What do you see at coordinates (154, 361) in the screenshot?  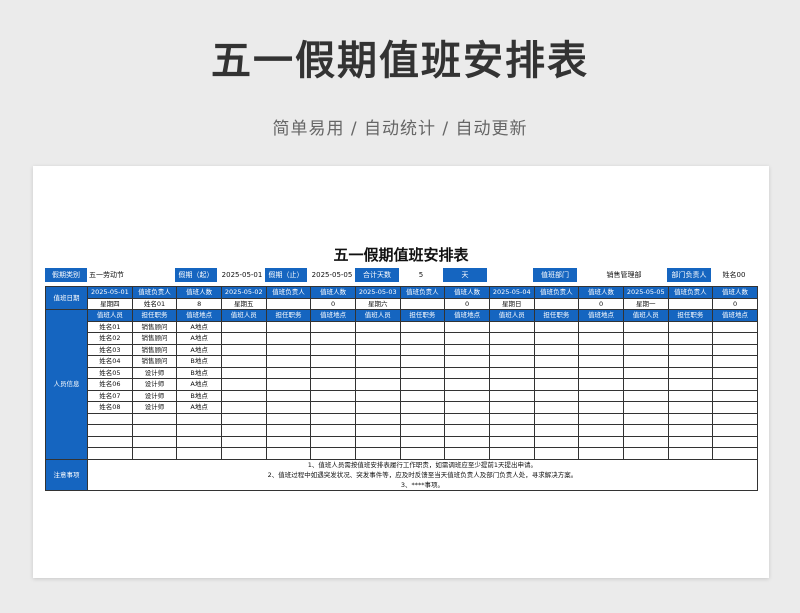 I see `staff-cell: 销售顾问` at bounding box center [154, 361].